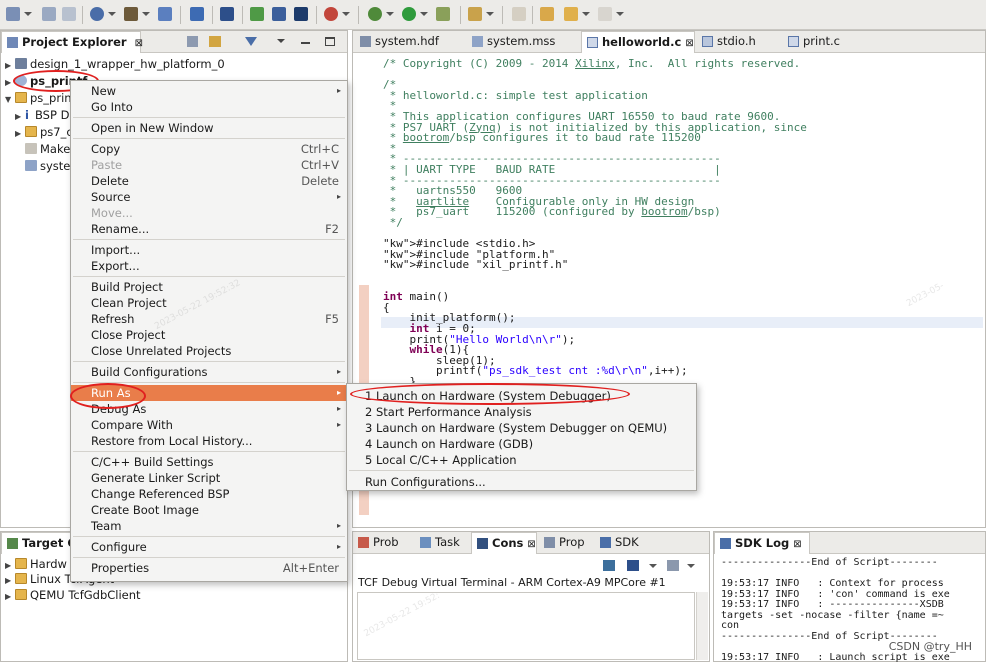 The height and width of the screenshot is (662, 986). What do you see at coordinates (38, 98) in the screenshot?
I see `tree-item-ps-printf-bsp: ▼ ps_prin` at bounding box center [38, 98].